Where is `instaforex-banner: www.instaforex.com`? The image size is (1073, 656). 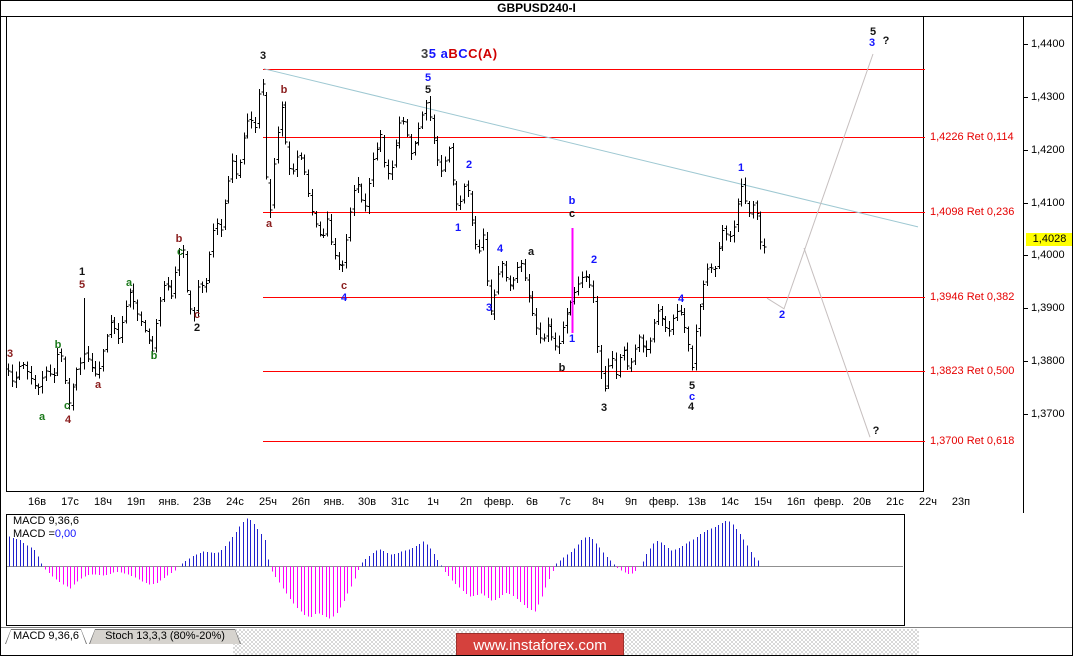
instaforex-banner: www.instaforex.com is located at coordinates (540, 644).